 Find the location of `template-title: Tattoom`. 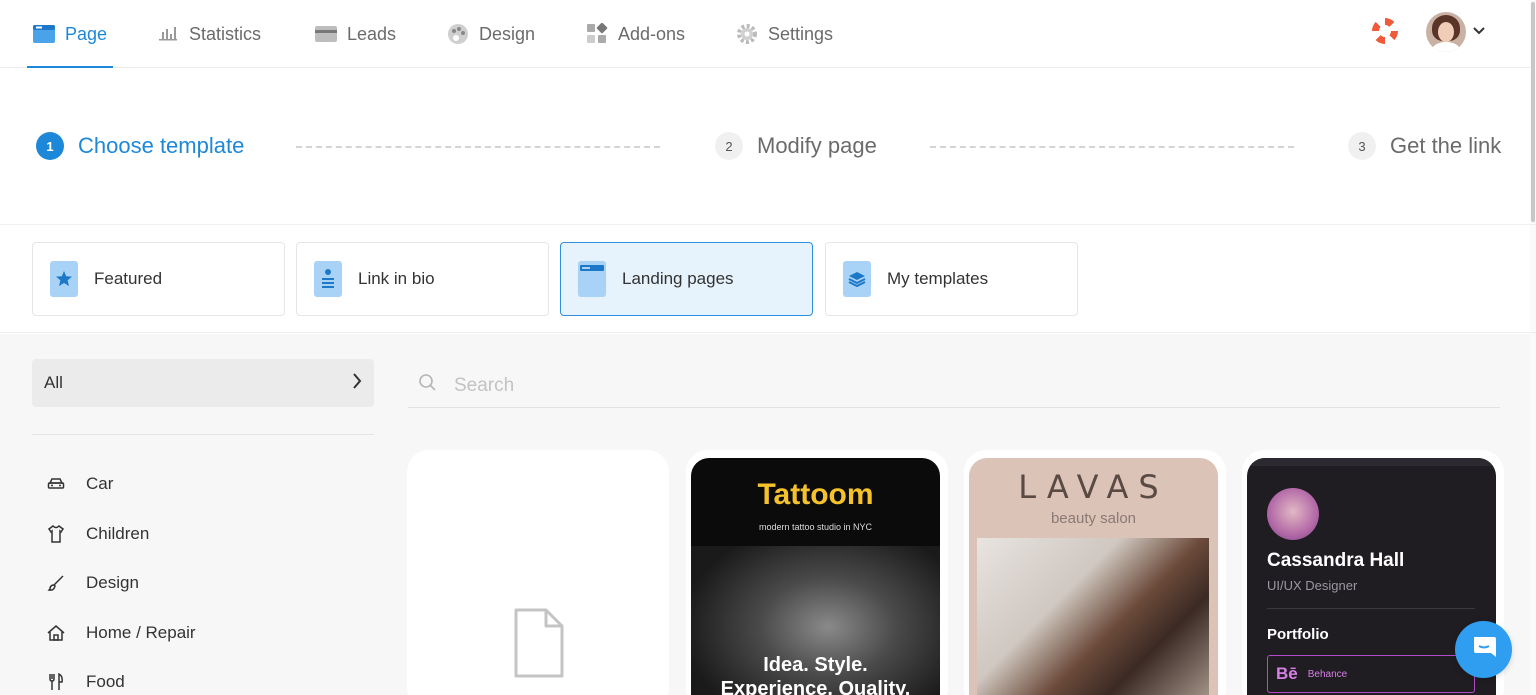

template-title: Tattoom is located at coordinates (815, 494).